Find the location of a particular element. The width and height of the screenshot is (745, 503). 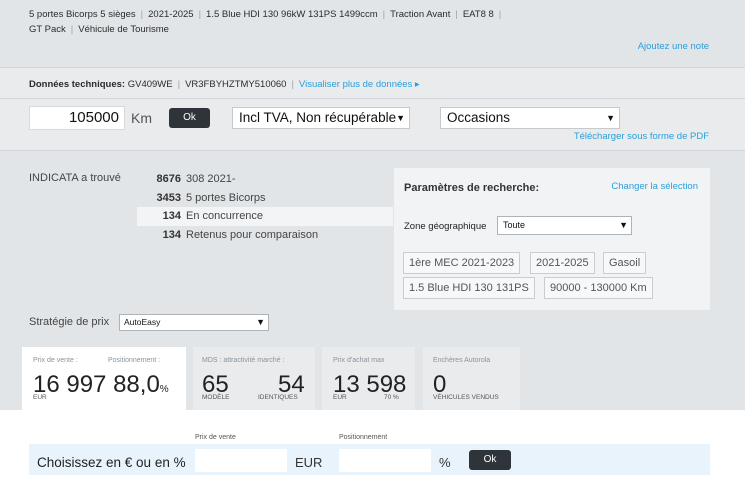

choose-ok-button: Ok is located at coordinates (490, 460).